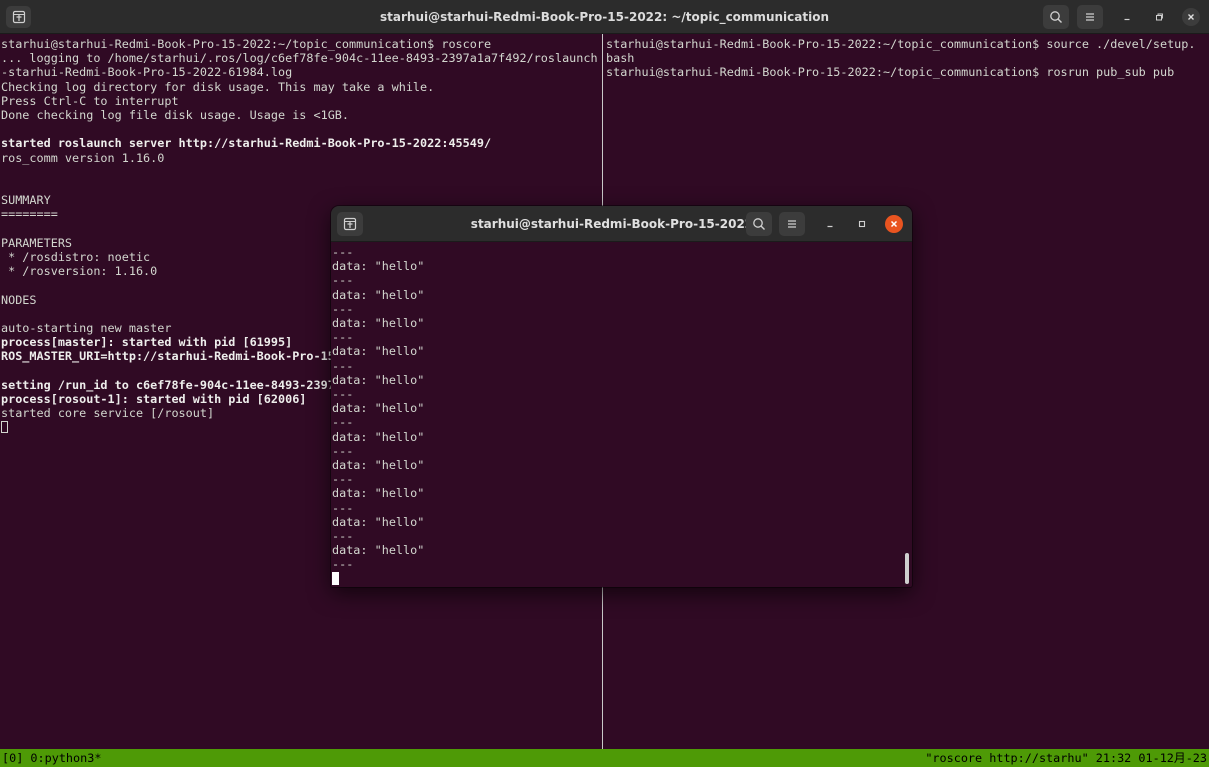 The width and height of the screenshot is (1209, 767). I want to click on minimize-button, so click(1127, 17).